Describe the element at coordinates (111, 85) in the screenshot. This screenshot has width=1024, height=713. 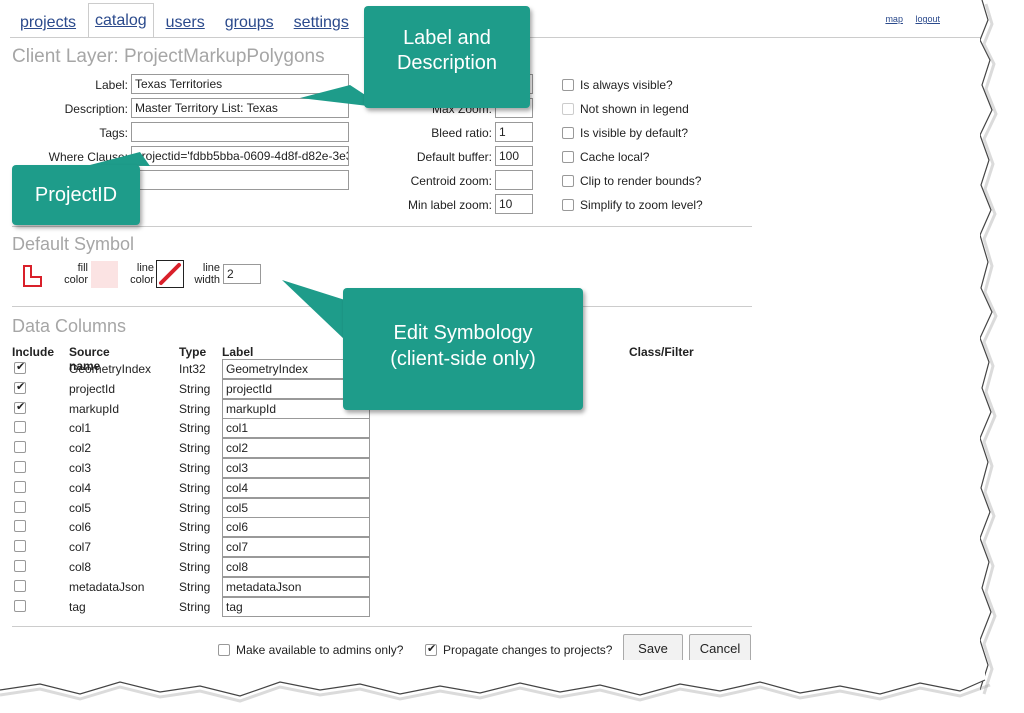
I see `label-field-label: Label:` at that location.